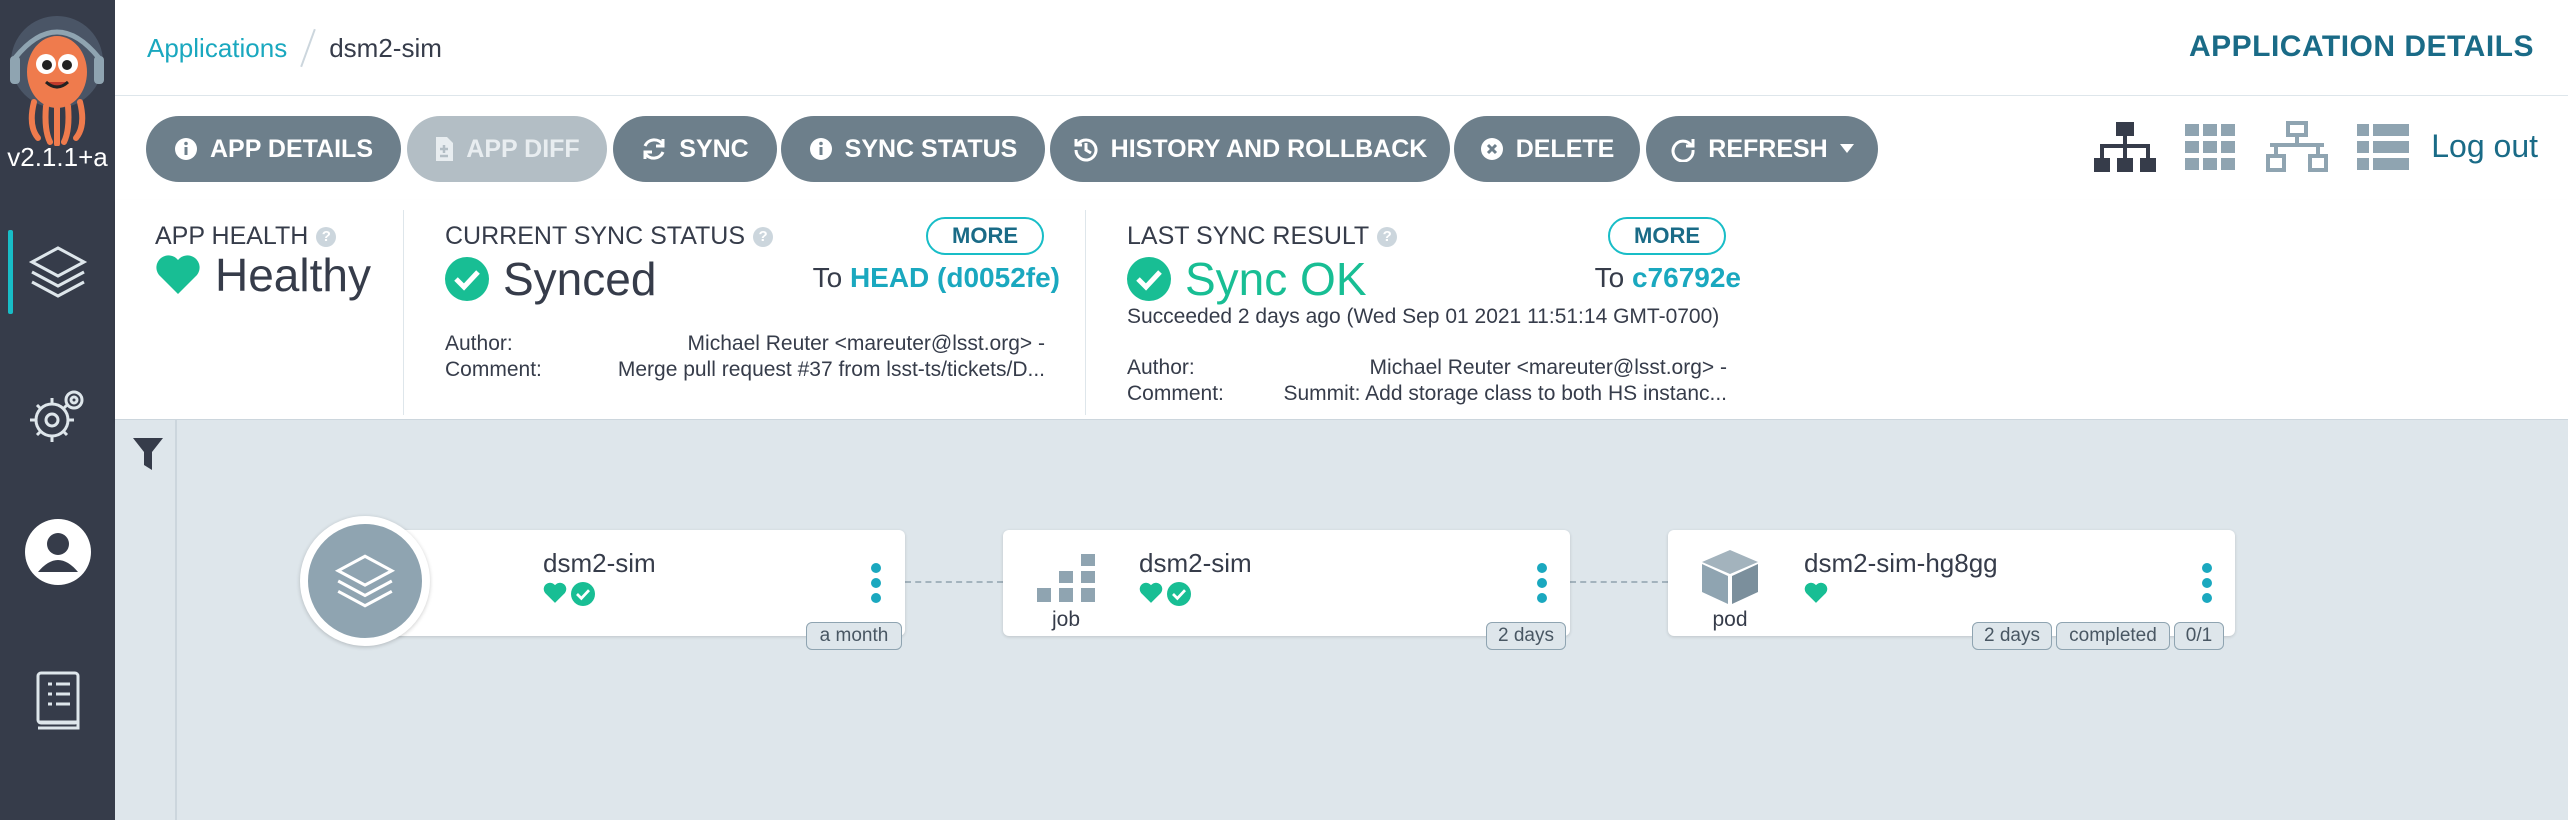 The image size is (2568, 820). What do you see at coordinates (854, 636) in the screenshot?
I see `node-age-tag: a month` at bounding box center [854, 636].